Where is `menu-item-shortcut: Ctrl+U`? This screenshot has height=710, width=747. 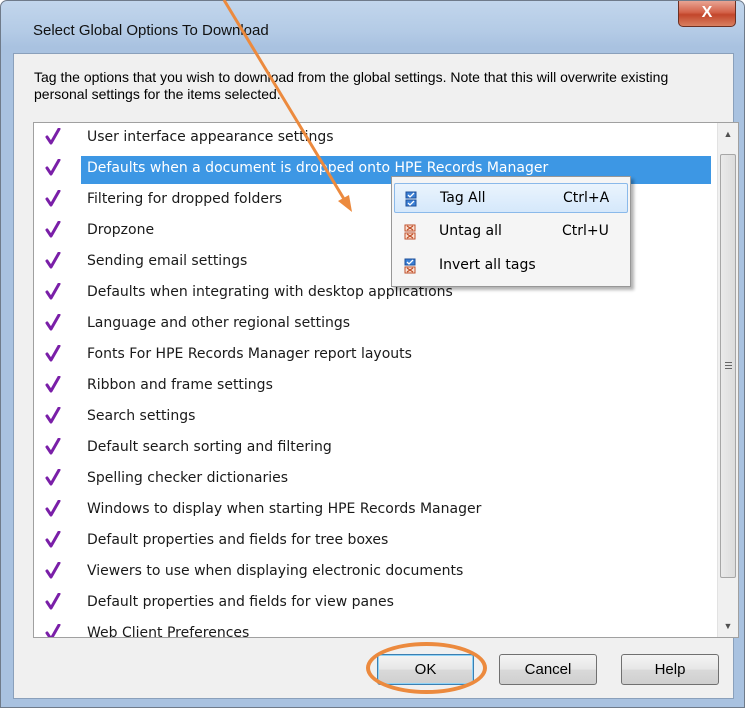 menu-item-shortcut: Ctrl+U is located at coordinates (585, 231).